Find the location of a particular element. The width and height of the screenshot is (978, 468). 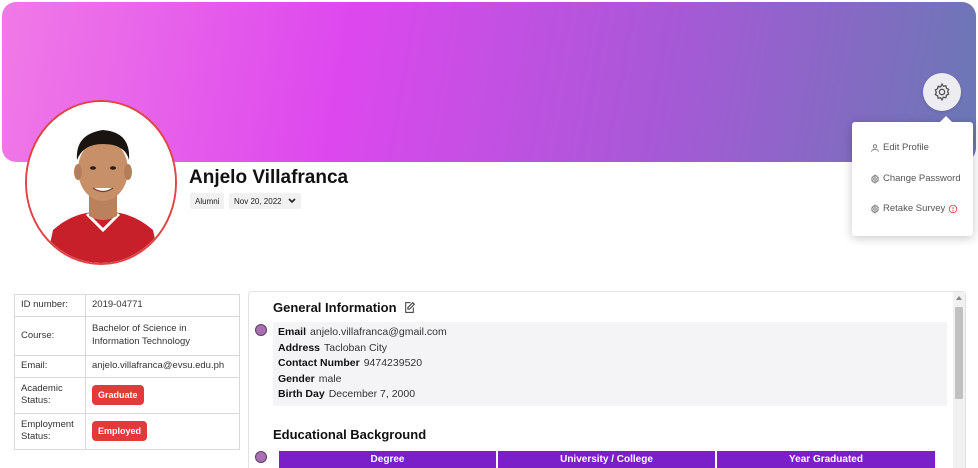

menu-item-label: Retake Survey is located at coordinates (914, 208).